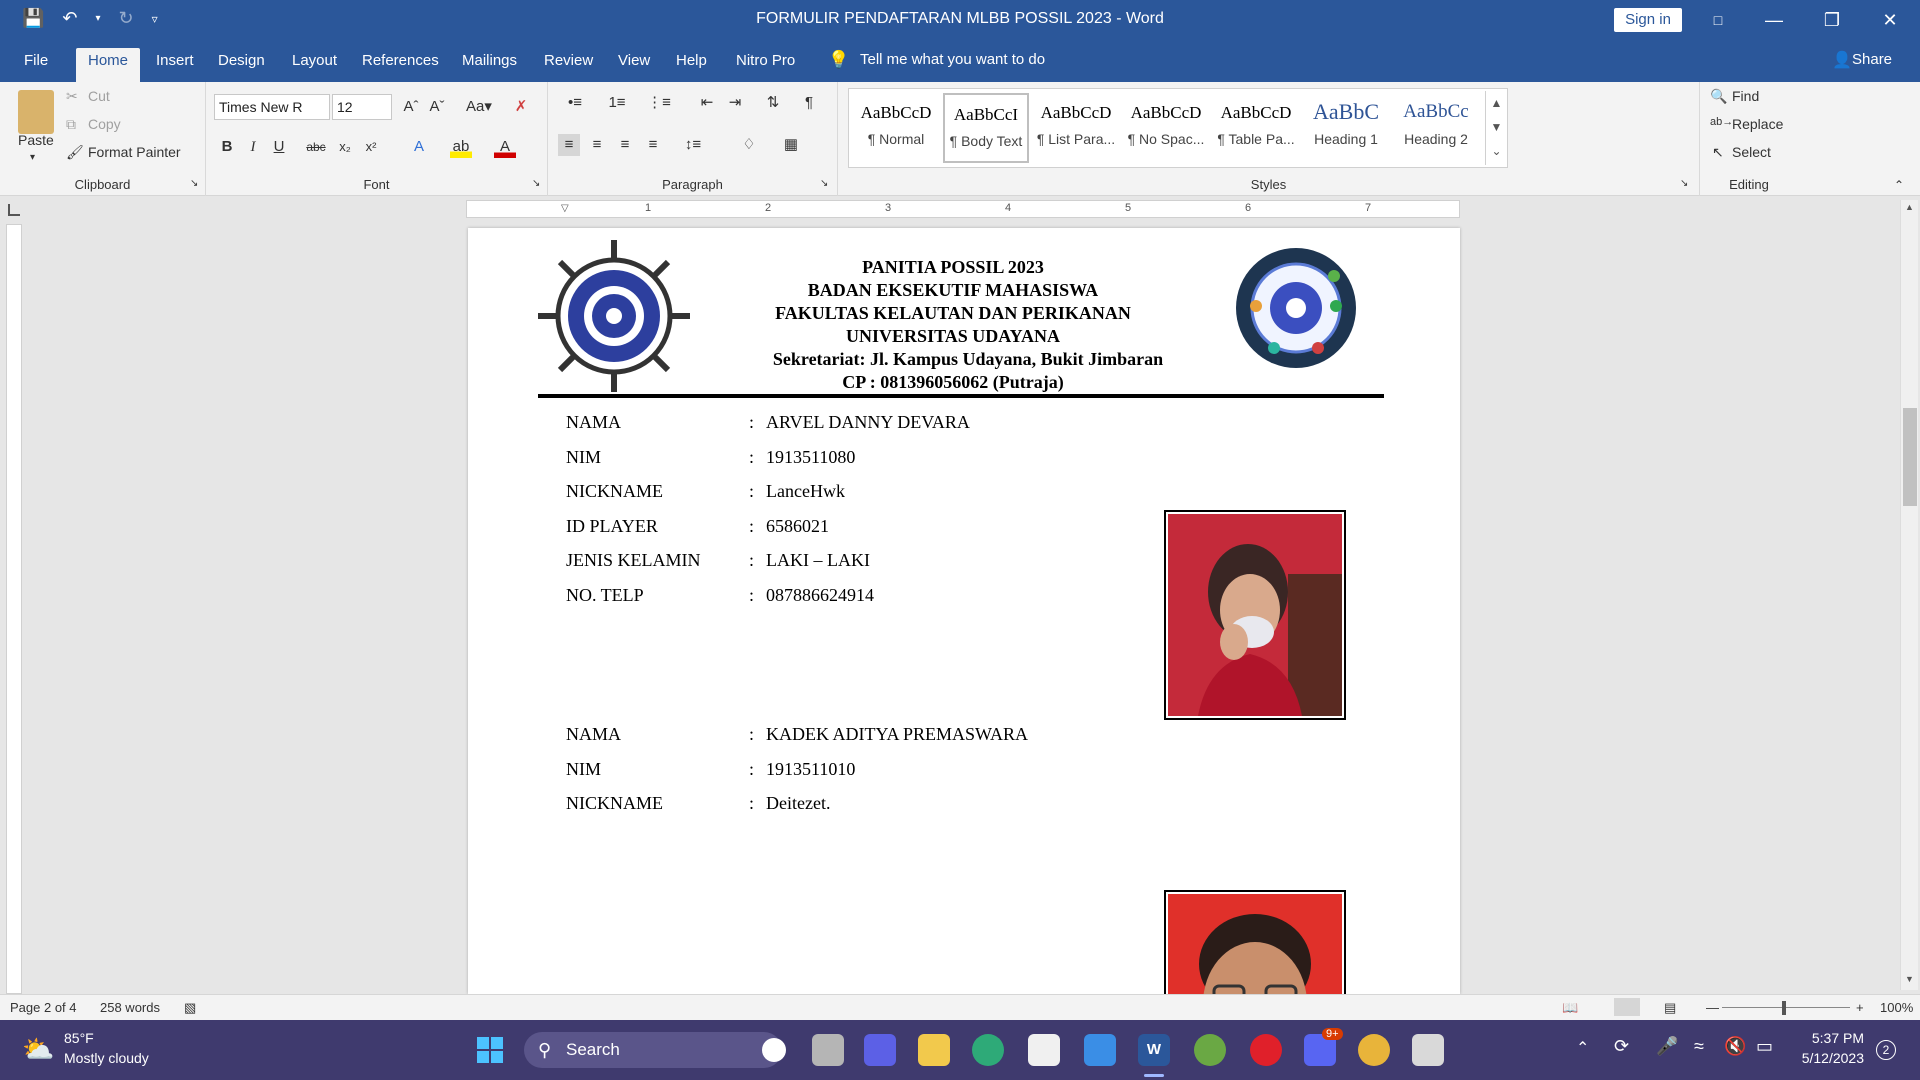  I want to click on underline-icon: U, so click(279, 147).